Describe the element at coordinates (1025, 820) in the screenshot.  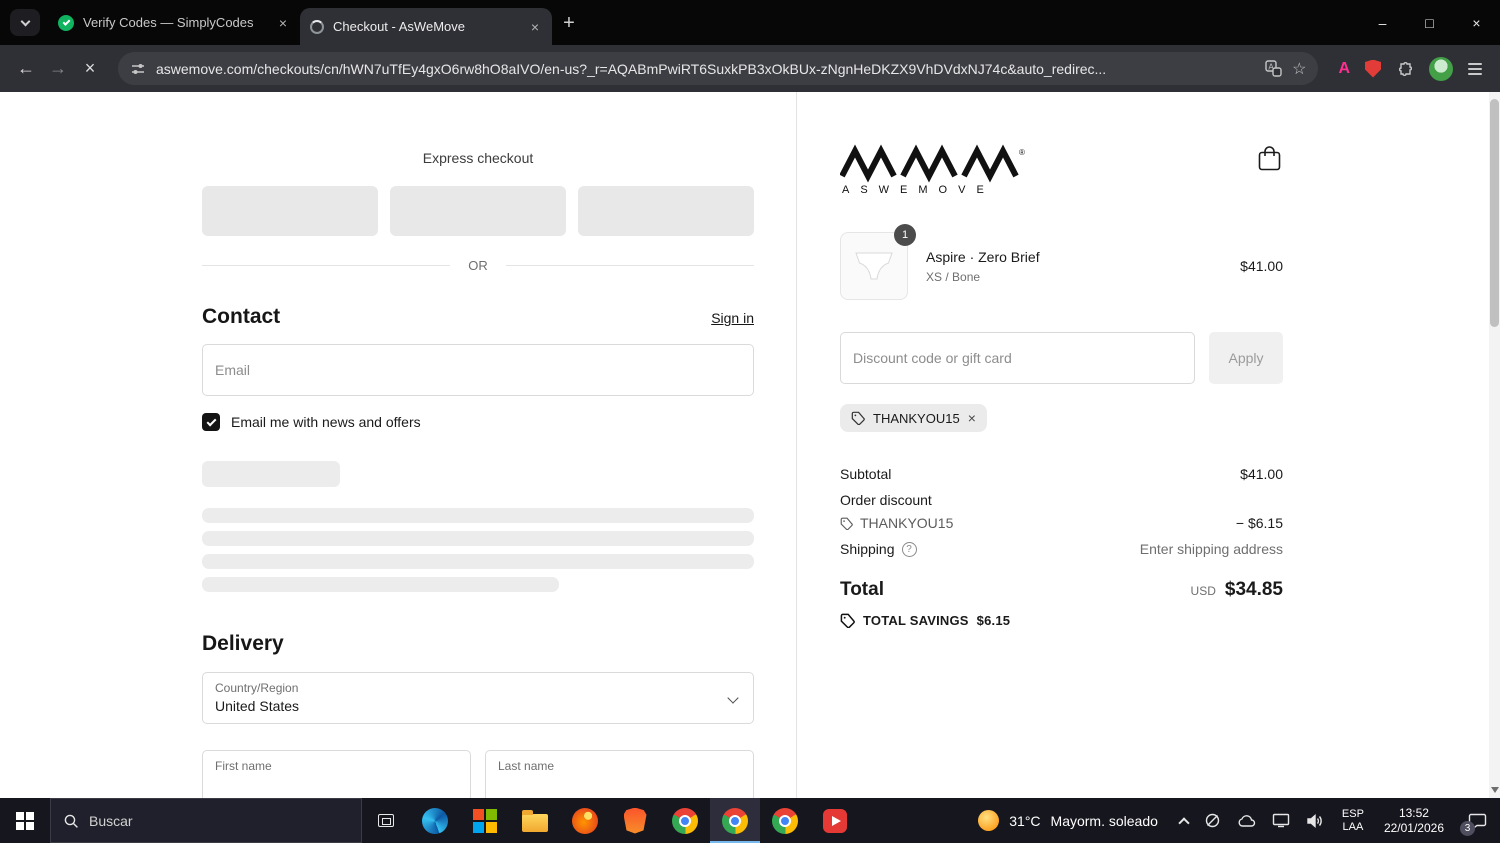
I see `weather-temp: 31°C` at that location.